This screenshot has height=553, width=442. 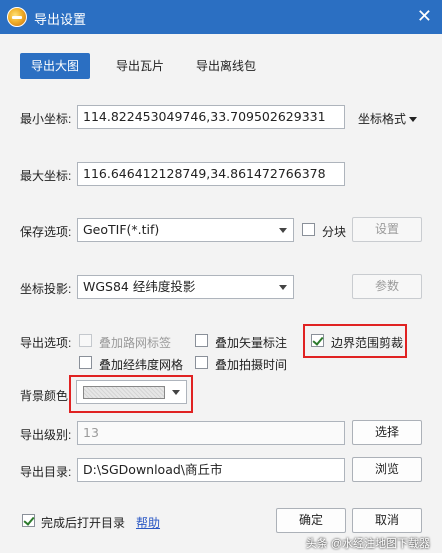 What do you see at coordinates (83, 523) in the screenshot?
I see `open-after-label: 完成后打开目录` at bounding box center [83, 523].